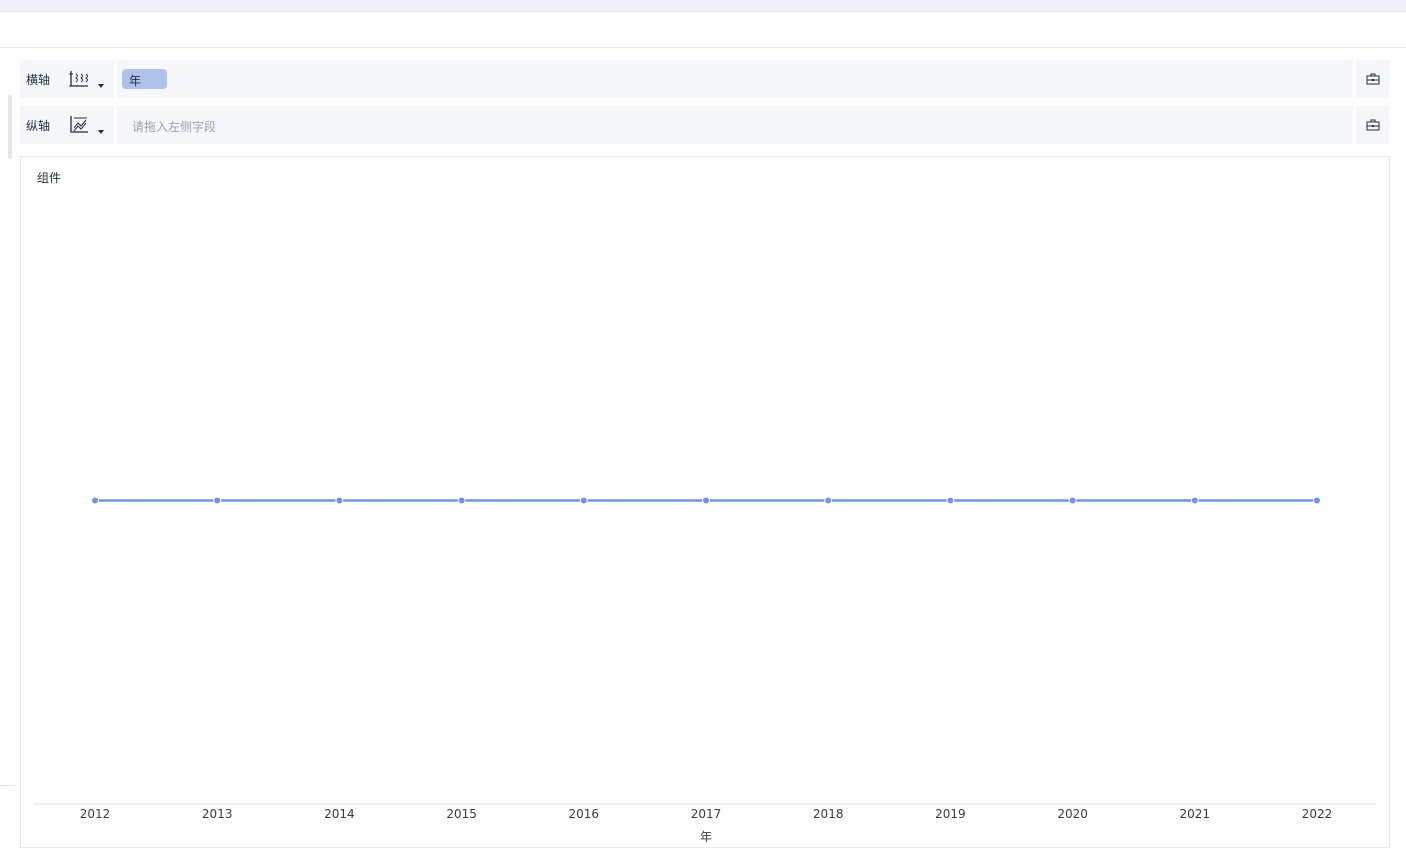 The image size is (1406, 848). Describe the element at coordinates (703, 30) in the screenshot. I see `toolbar-area` at that location.